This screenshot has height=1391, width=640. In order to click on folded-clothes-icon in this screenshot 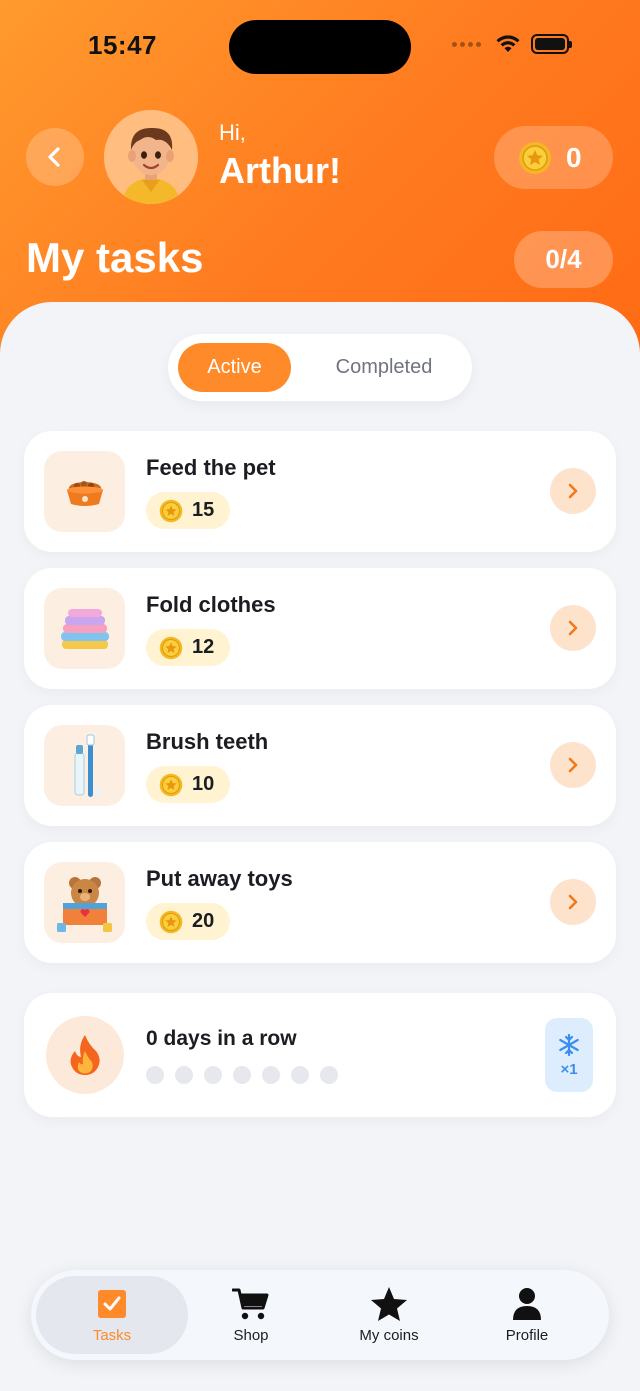, I will do `click(84, 628)`.